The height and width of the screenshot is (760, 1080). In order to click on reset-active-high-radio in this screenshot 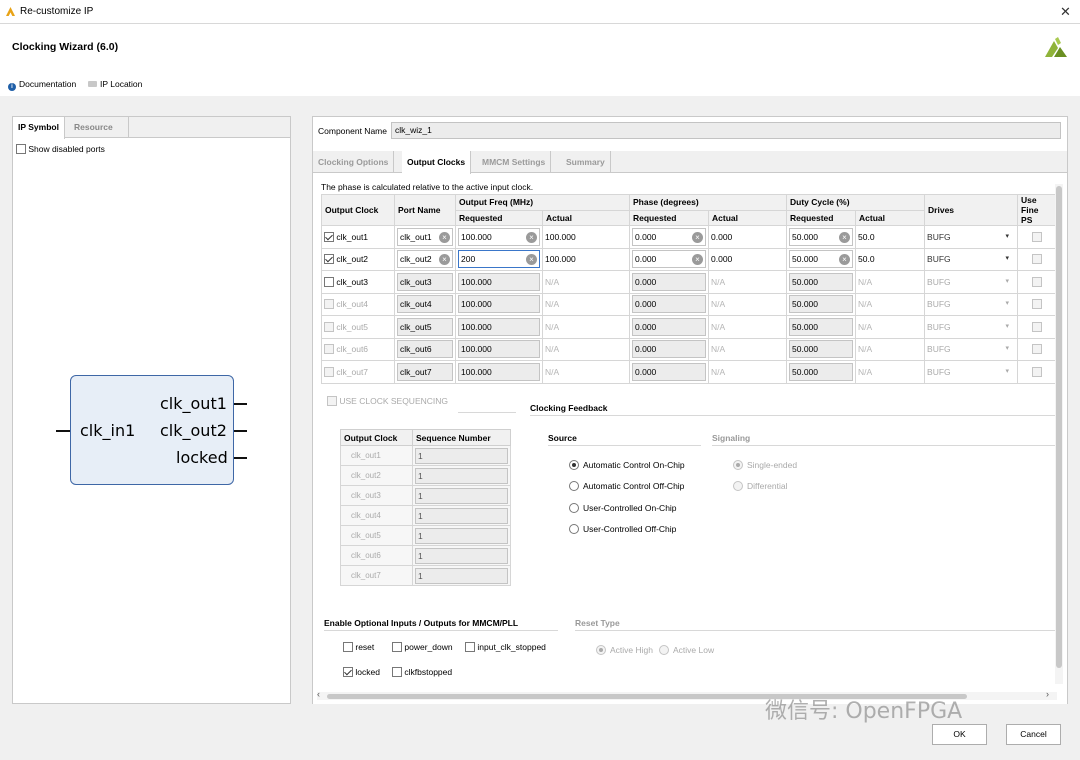, I will do `click(601, 650)`.